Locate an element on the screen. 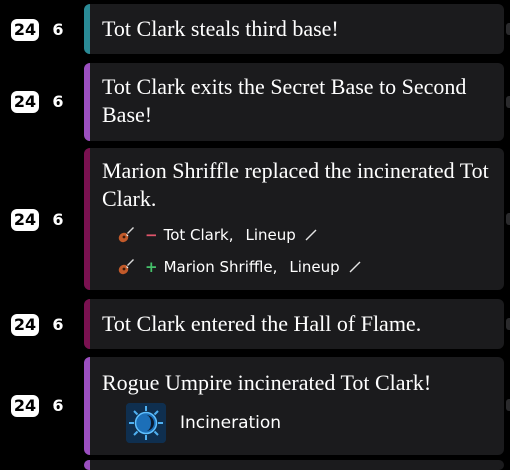 Image resolution: width=510 pixels, height=470 pixels. event-card: Tot Clark steals third base! is located at coordinates (294, 29).